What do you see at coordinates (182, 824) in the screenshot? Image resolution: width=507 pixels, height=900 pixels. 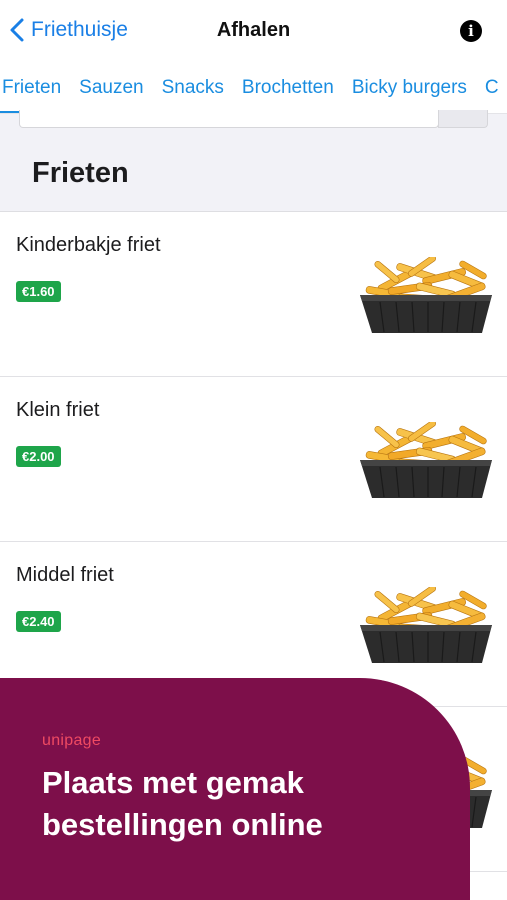 I see `promo-line-2: bestellingen online` at bounding box center [182, 824].